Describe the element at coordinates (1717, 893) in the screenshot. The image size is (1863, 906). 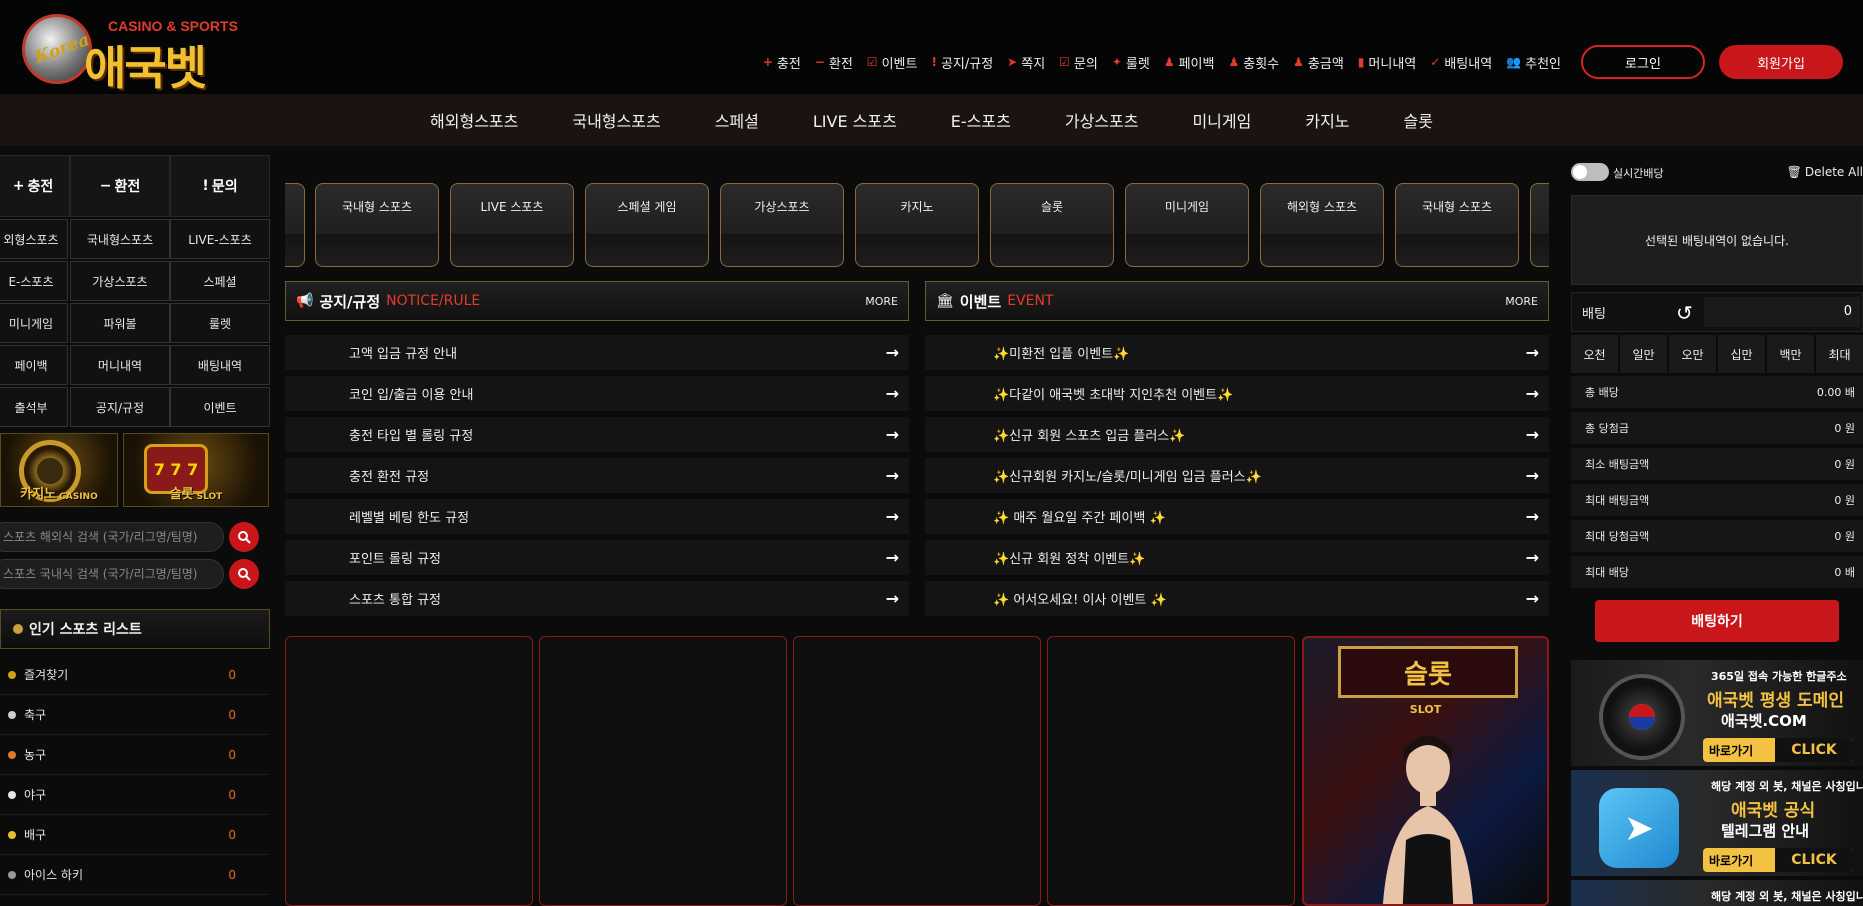
I see `third-ad-banner: 해당 계정 외 봇, 채널은 사칭입니다.` at that location.